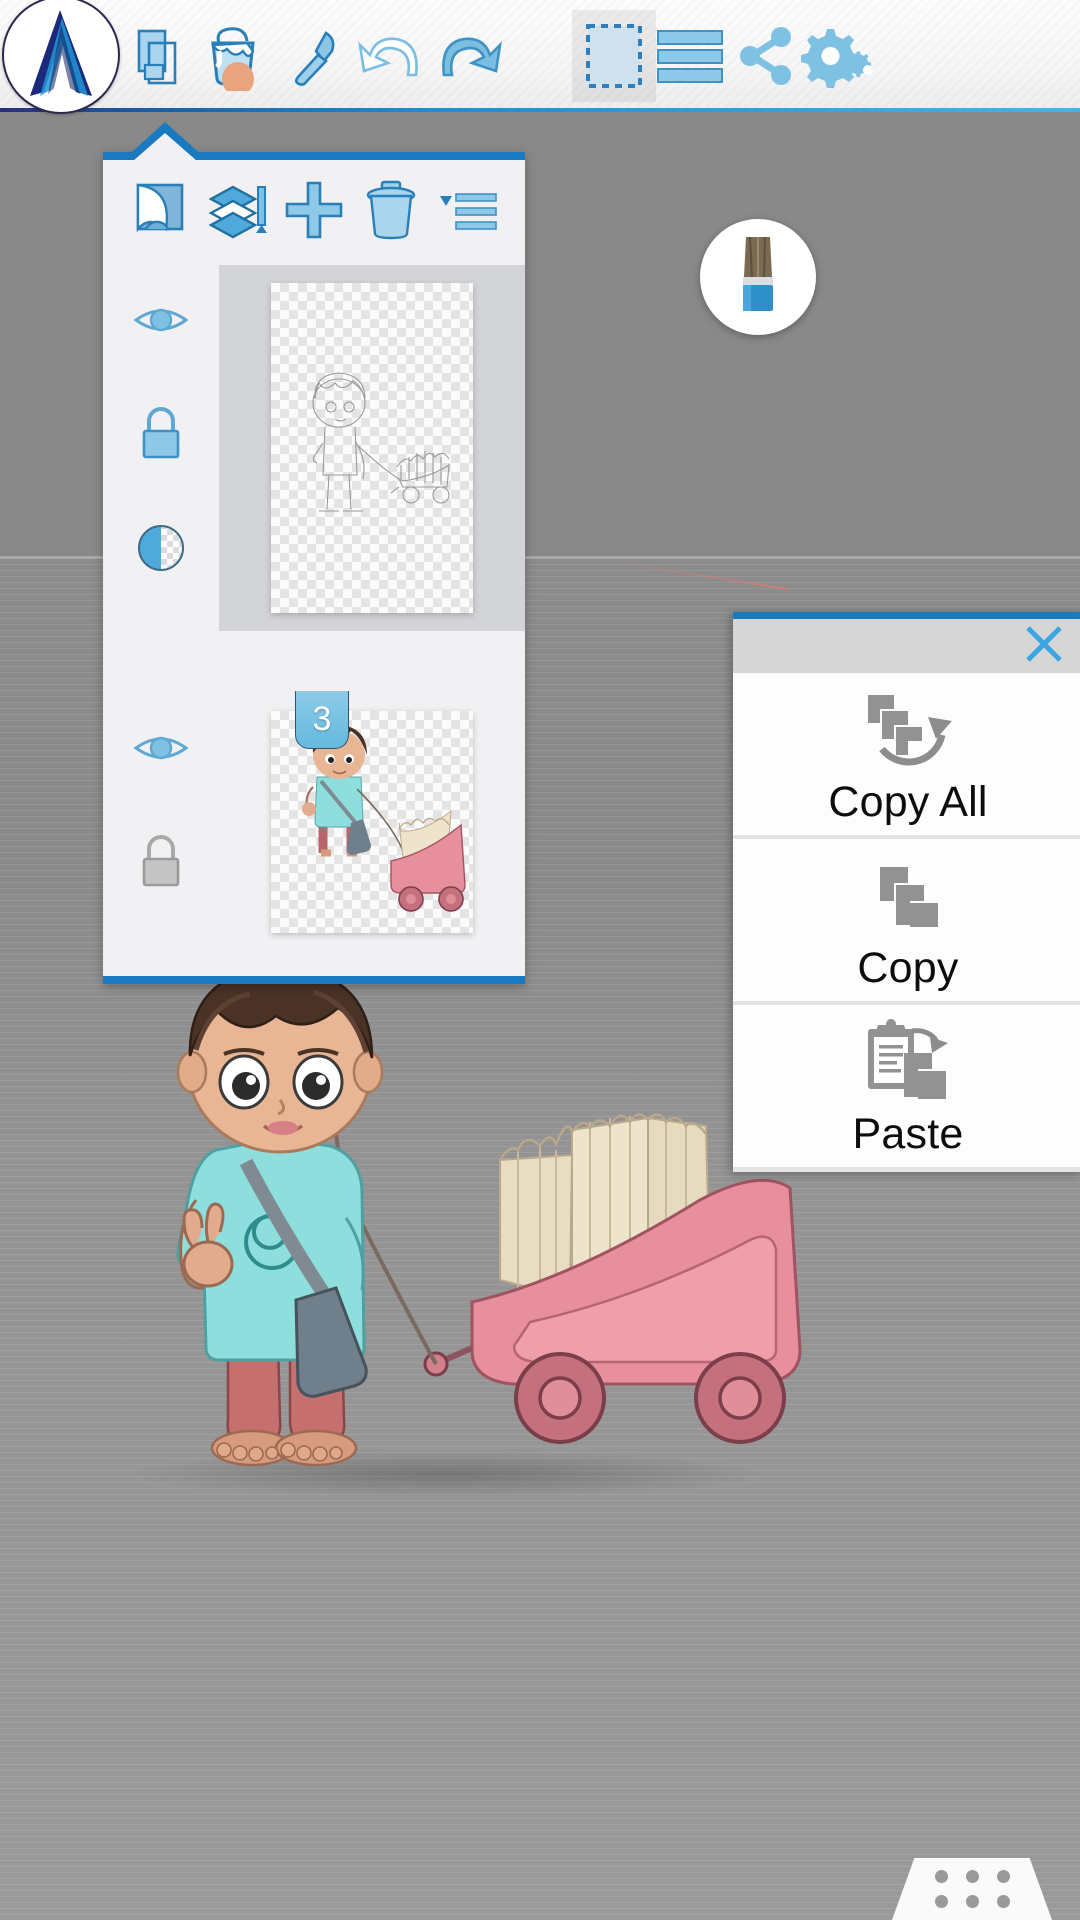 This screenshot has width=1080, height=1920. Describe the element at coordinates (322, 720) in the screenshot. I see `layer-index-badge: 3` at that location.